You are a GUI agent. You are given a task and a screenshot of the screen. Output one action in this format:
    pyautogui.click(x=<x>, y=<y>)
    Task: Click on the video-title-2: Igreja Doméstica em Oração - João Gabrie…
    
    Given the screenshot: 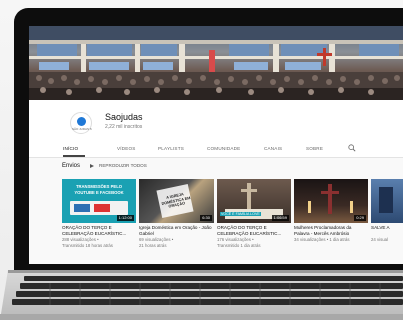 What is the action you would take?
    pyautogui.click(x=176, y=231)
    